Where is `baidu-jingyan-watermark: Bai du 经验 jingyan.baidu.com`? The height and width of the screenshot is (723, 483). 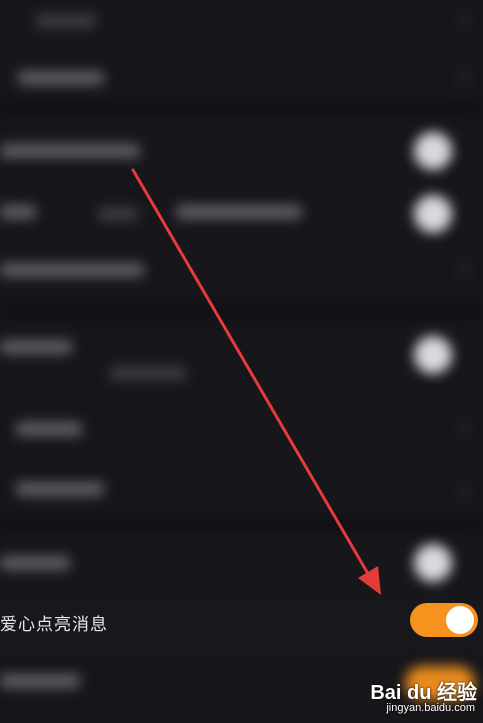
baidu-jingyan-watermark: Bai du 经验 jingyan.baidu.com is located at coordinates (417, 698).